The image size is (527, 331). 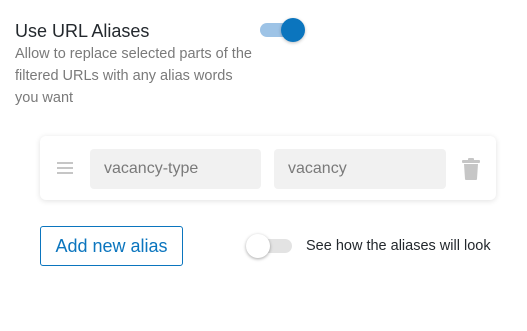 I want to click on drag-handle-icon, so click(x=65, y=168).